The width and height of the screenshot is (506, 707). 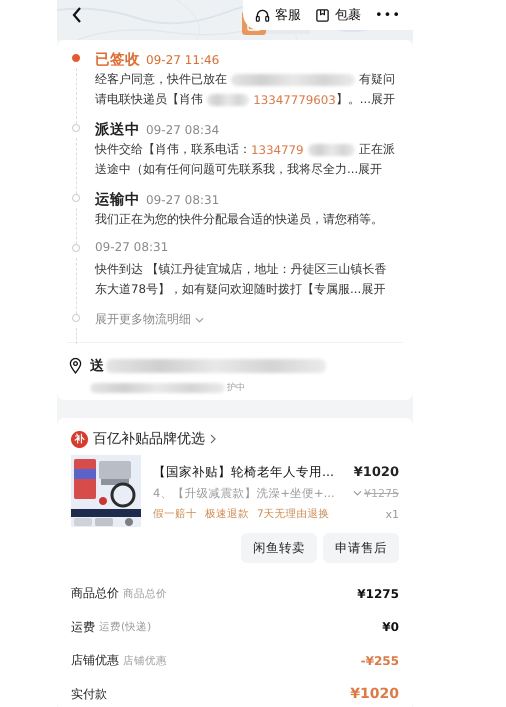 I want to click on timeline-dot, so click(x=76, y=318).